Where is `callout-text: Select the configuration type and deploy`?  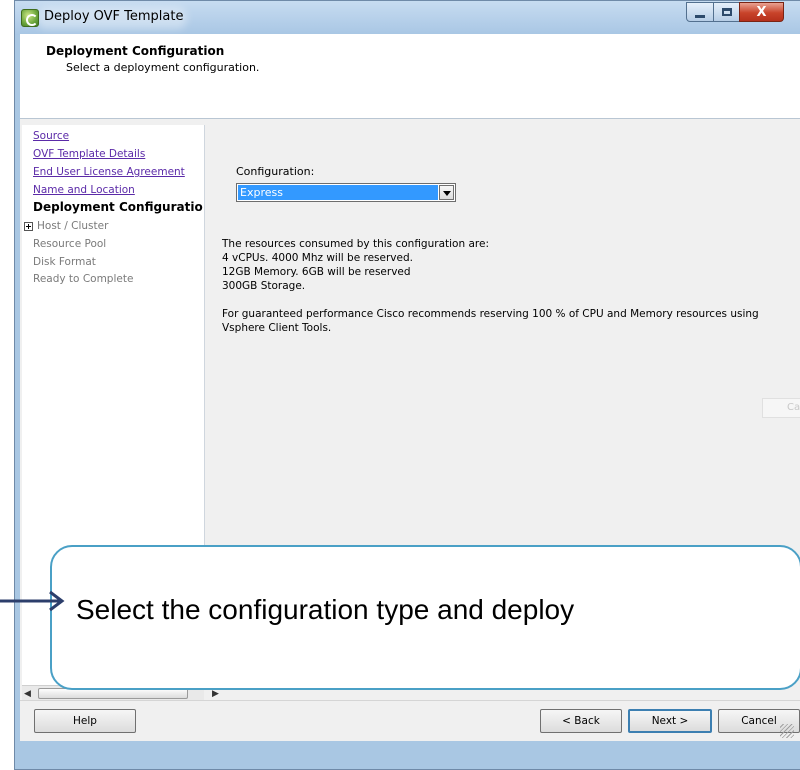 callout-text: Select the configuration type and deploy is located at coordinates (325, 609).